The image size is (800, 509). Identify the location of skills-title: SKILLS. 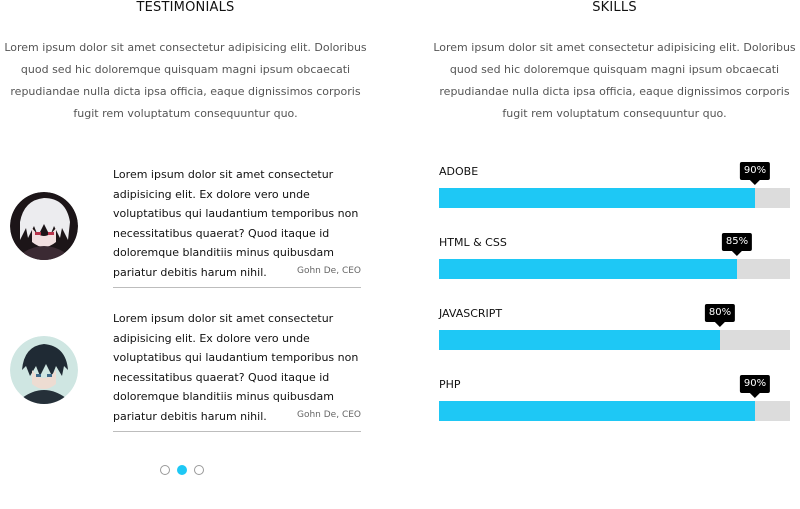
(614, 7).